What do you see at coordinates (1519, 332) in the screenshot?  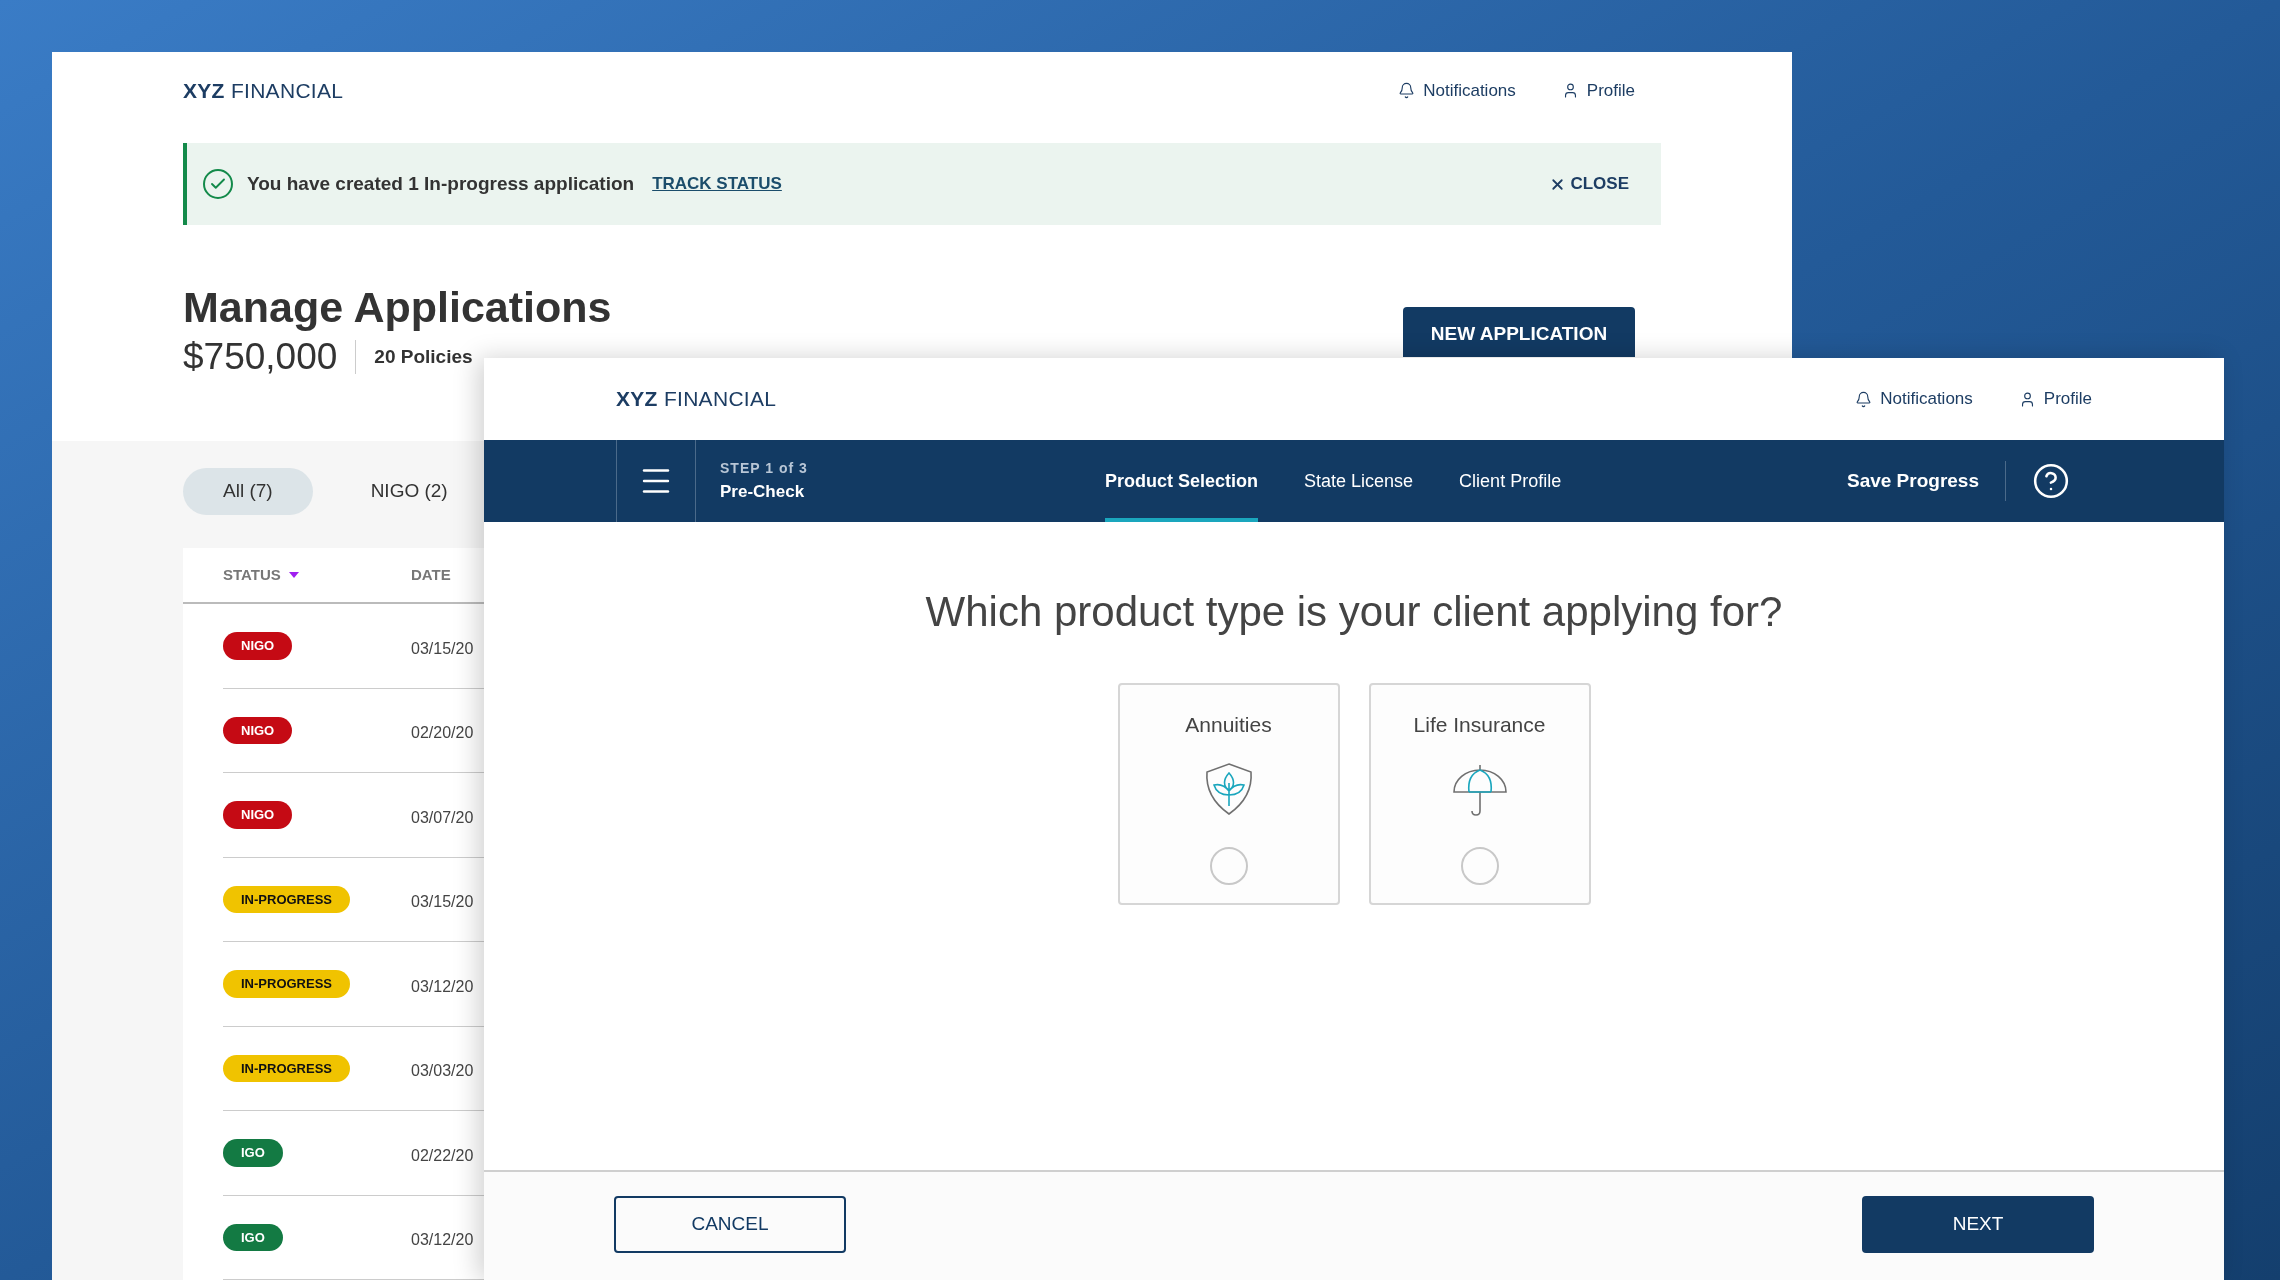 I see `new-application-button: NEW APPLICATION` at bounding box center [1519, 332].